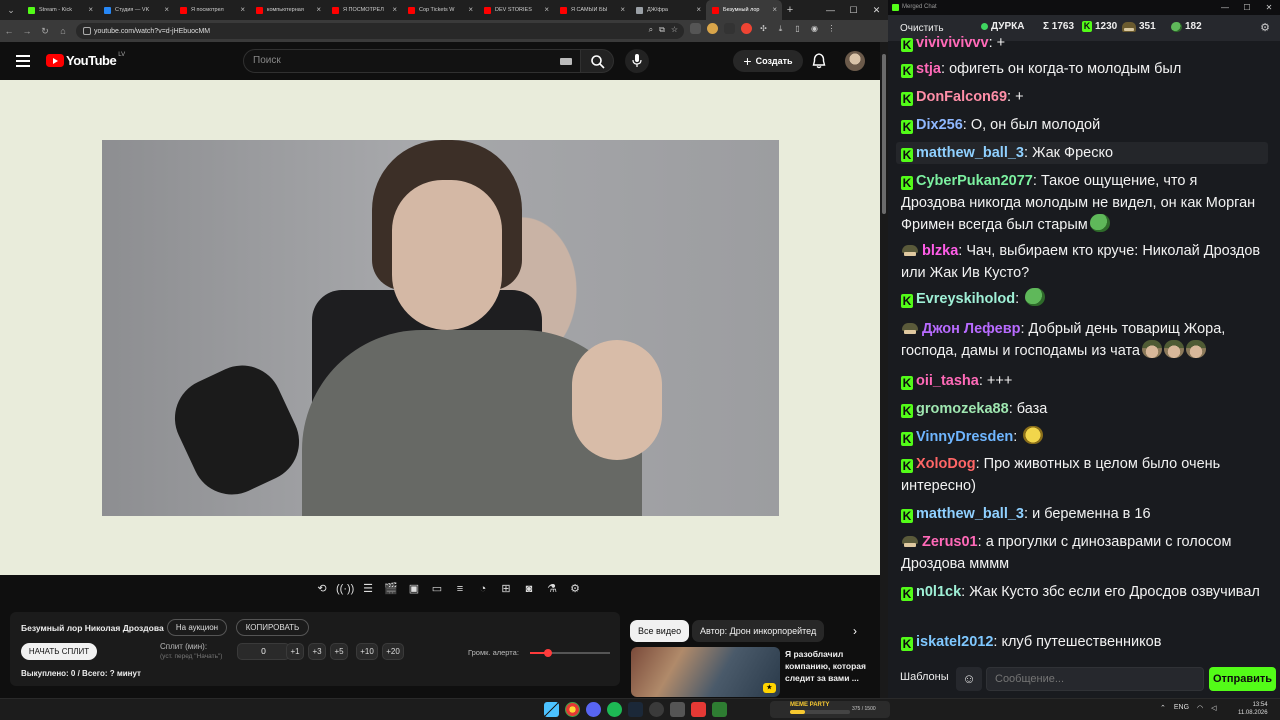  Describe the element at coordinates (1095, 679) in the screenshot. I see `message-input` at that location.